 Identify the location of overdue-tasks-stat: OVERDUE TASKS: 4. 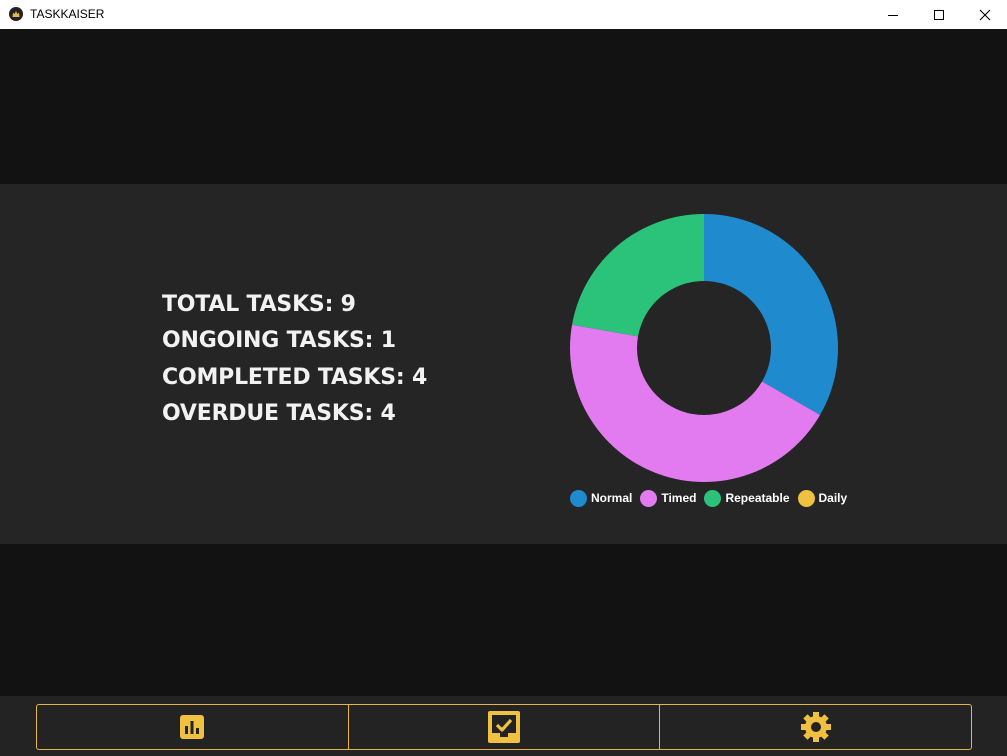
(279, 413).